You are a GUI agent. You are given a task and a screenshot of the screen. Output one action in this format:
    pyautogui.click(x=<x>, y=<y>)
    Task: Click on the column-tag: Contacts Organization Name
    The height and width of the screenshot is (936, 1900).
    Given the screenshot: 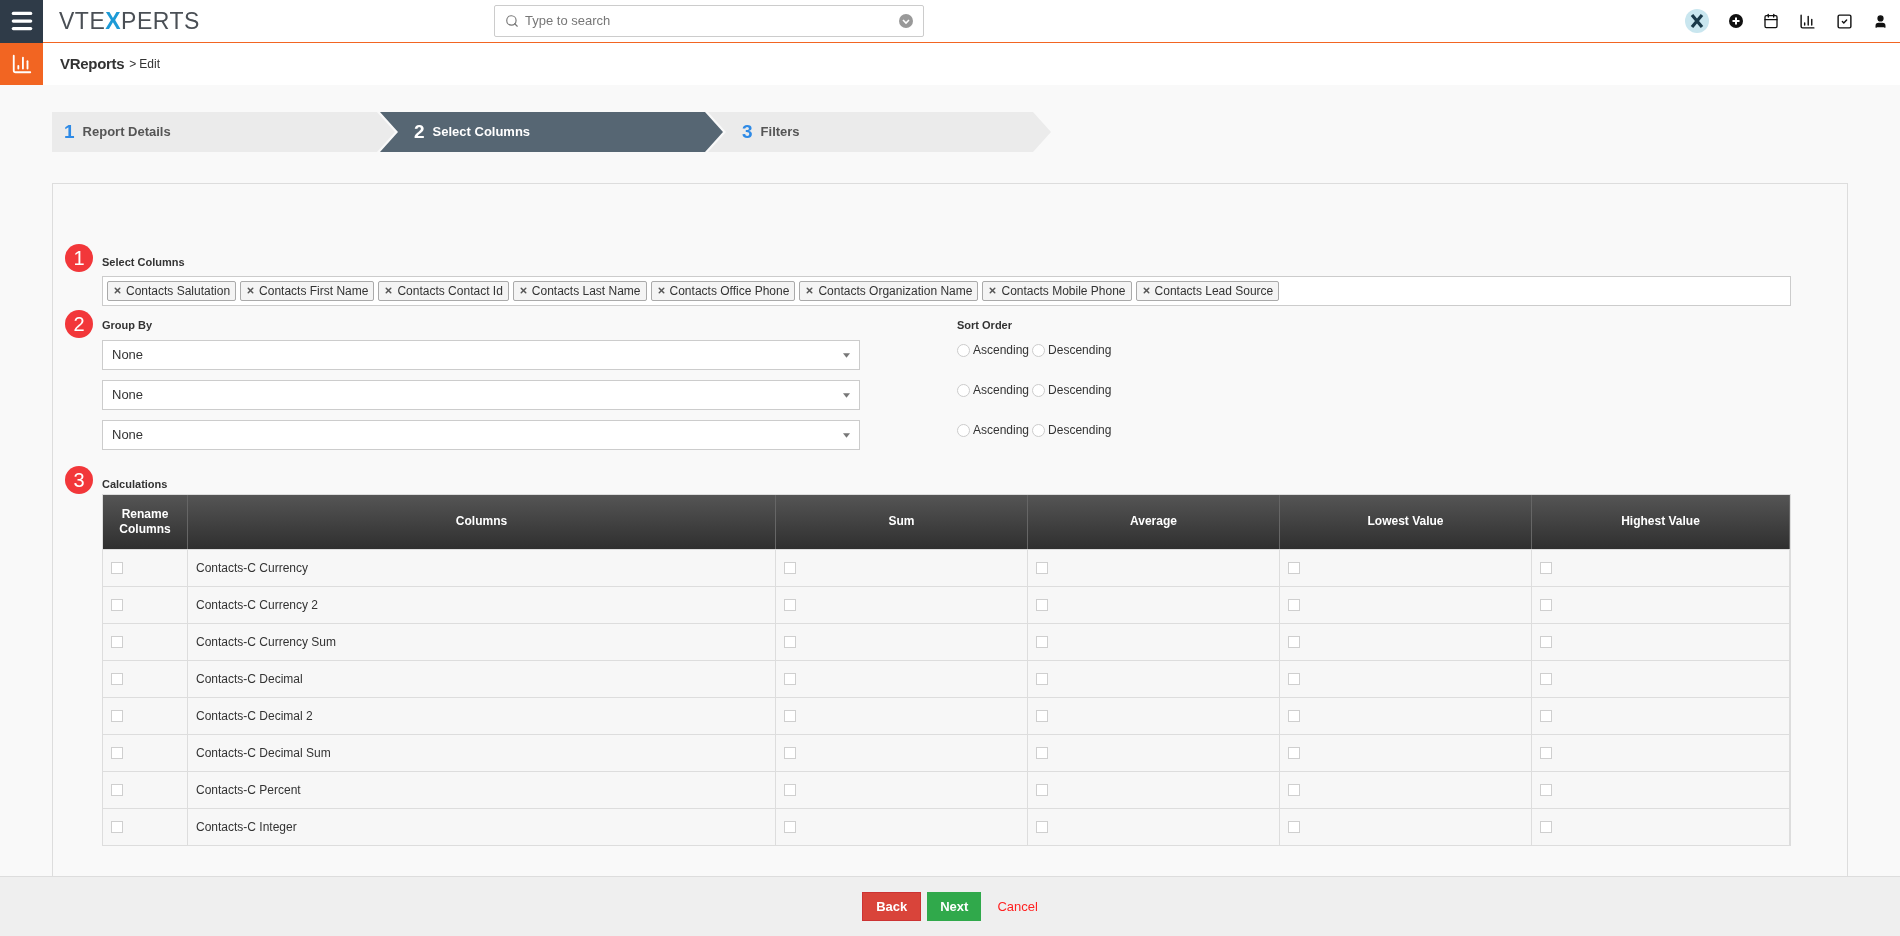 What is the action you would take?
    pyautogui.click(x=889, y=290)
    